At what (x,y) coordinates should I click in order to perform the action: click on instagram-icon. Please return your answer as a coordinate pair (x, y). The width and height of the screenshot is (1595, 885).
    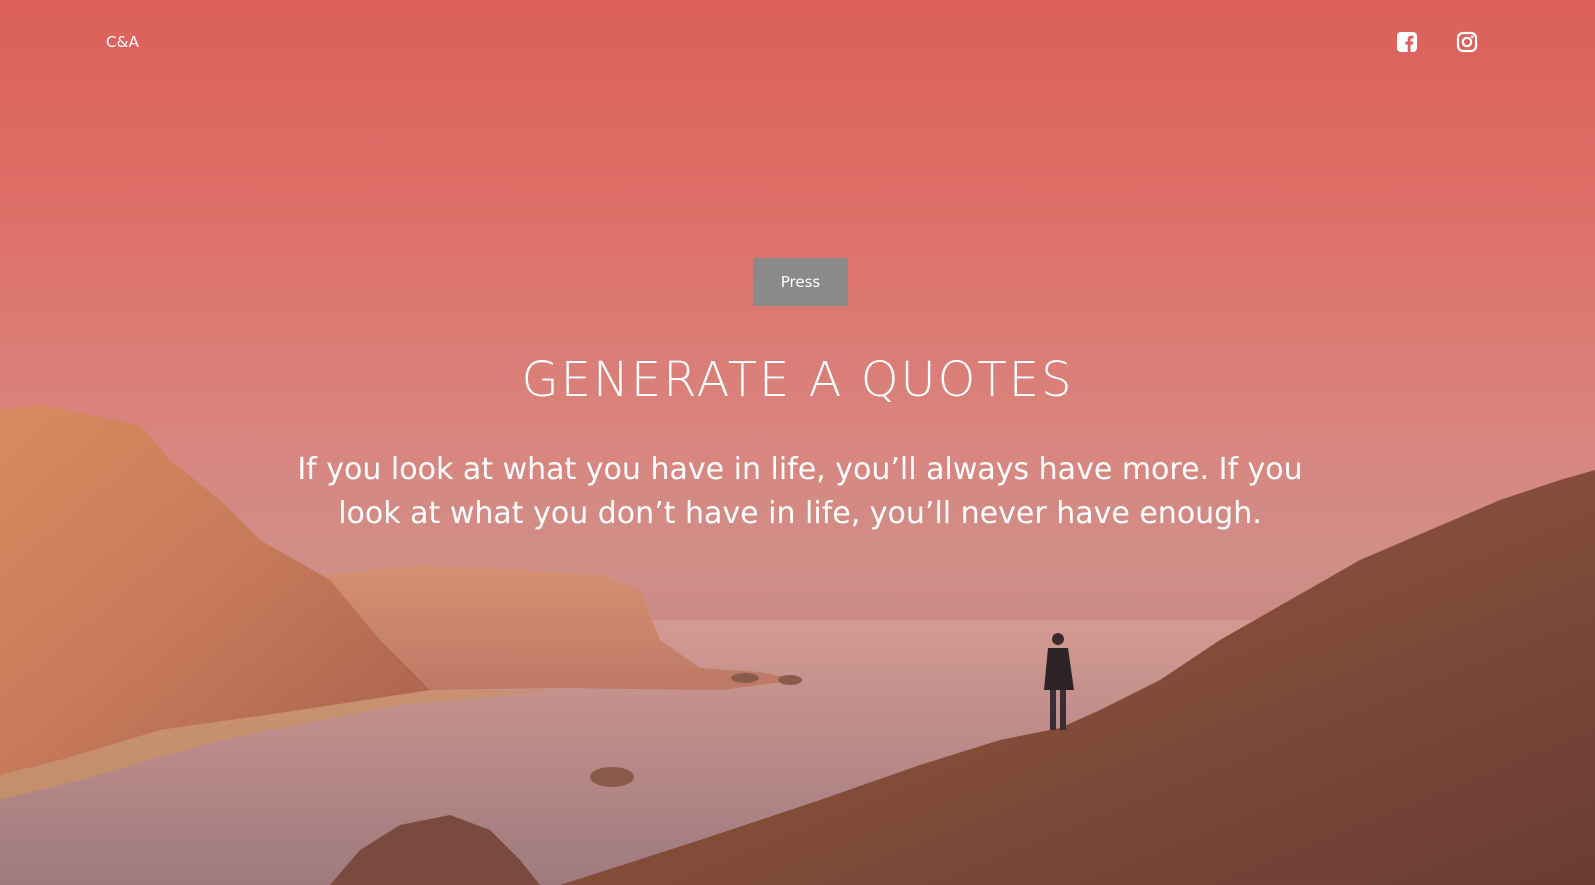
    Looking at the image, I should click on (1467, 42).